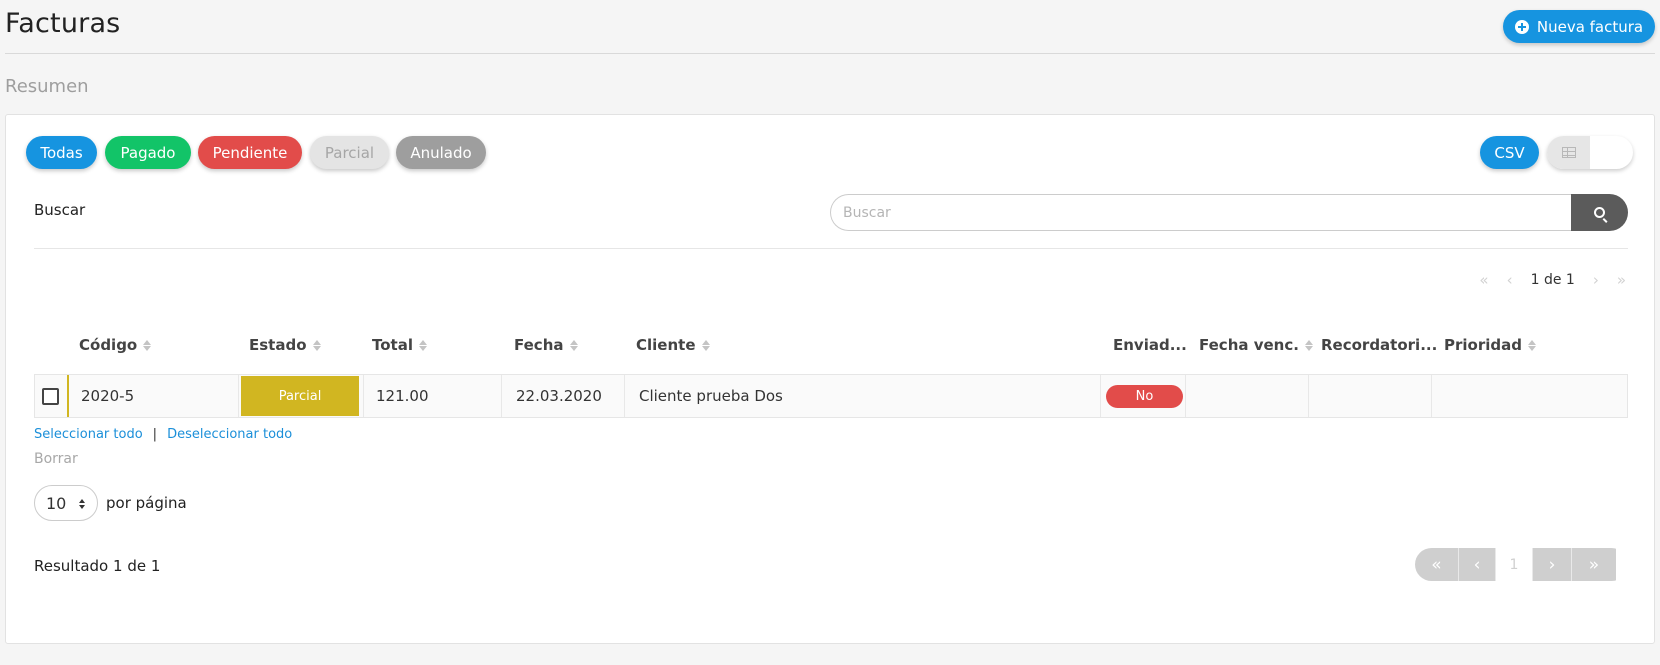 Image resolution: width=1660 pixels, height=665 pixels. What do you see at coordinates (61, 152) in the screenshot?
I see `filter-all-button: Todas` at bounding box center [61, 152].